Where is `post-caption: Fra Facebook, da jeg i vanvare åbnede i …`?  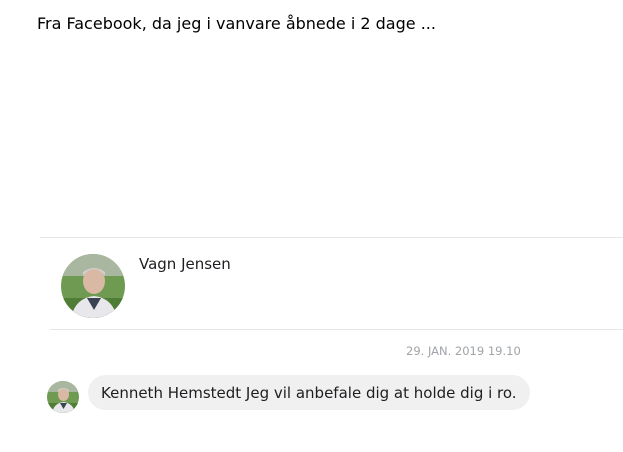 post-caption: Fra Facebook, da jeg i vanvare åbnede i … is located at coordinates (236, 23).